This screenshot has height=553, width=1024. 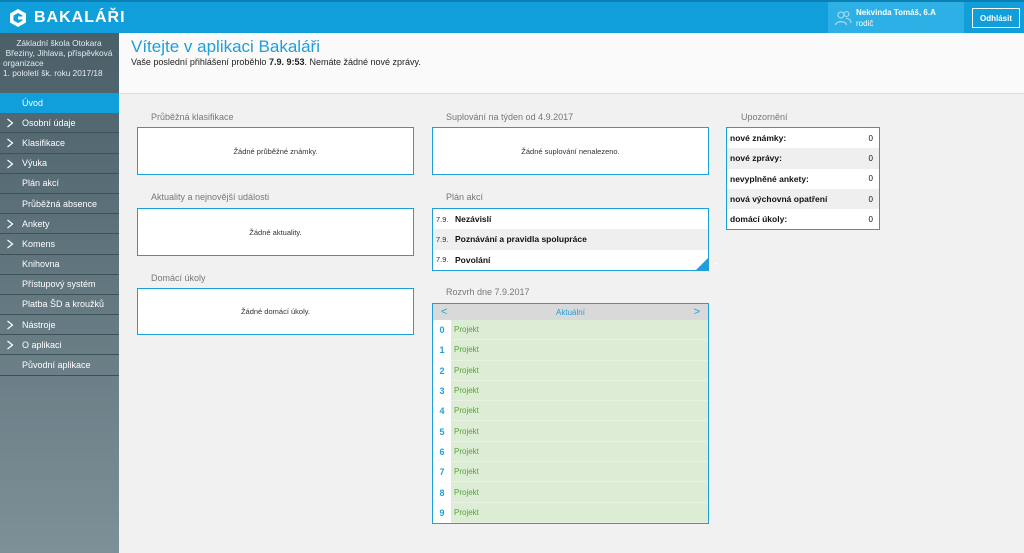 I want to click on sidebar-item-label: Osobní údaje, so click(x=49, y=122).